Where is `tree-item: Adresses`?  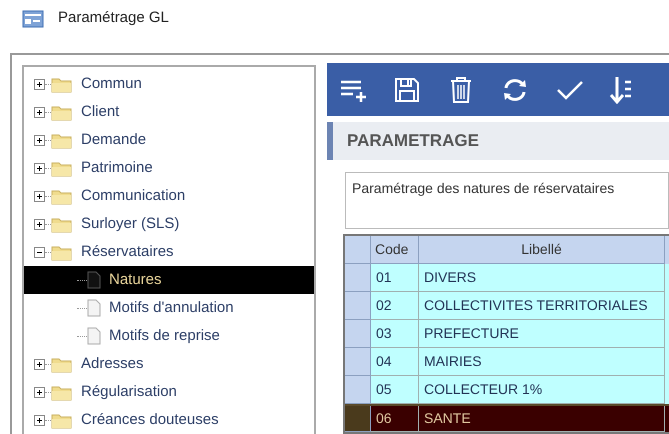
tree-item: Adresses is located at coordinates (112, 364).